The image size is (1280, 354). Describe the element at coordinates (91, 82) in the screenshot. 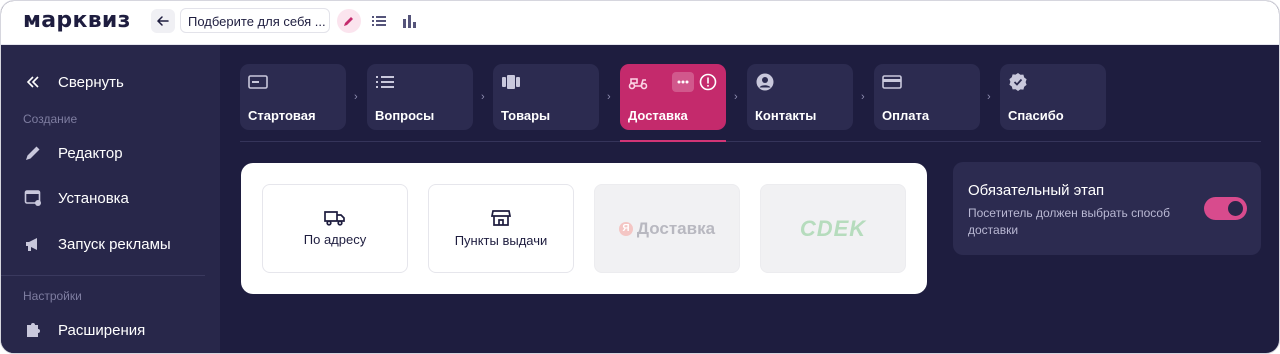

I see `sidebar-collapse-label: Свернуть` at that location.